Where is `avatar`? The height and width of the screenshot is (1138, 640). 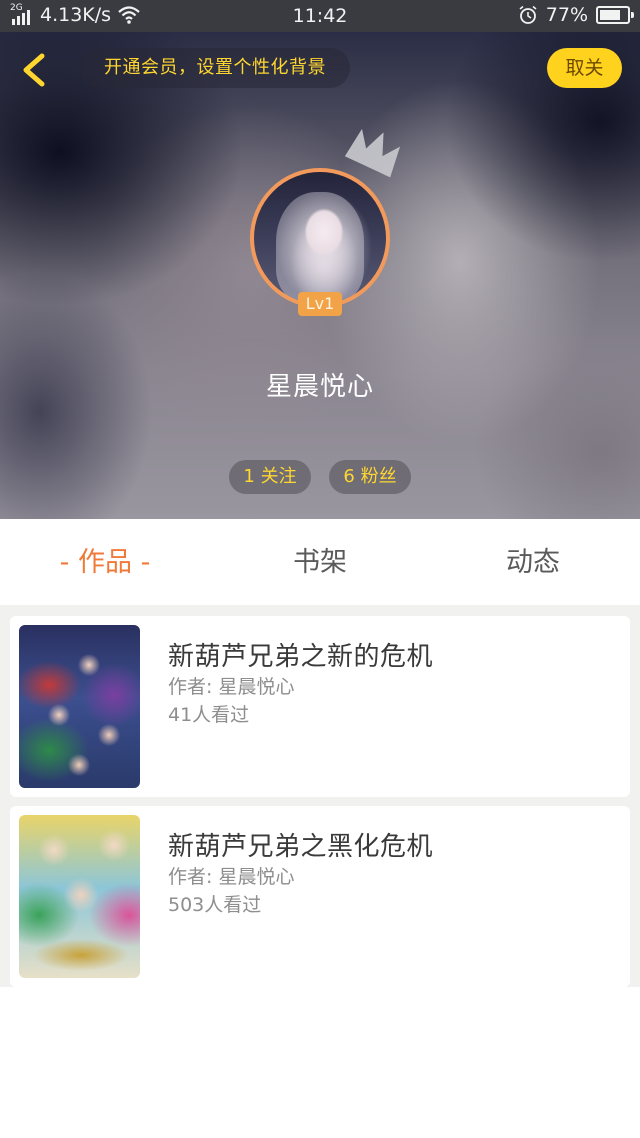
avatar is located at coordinates (320, 238).